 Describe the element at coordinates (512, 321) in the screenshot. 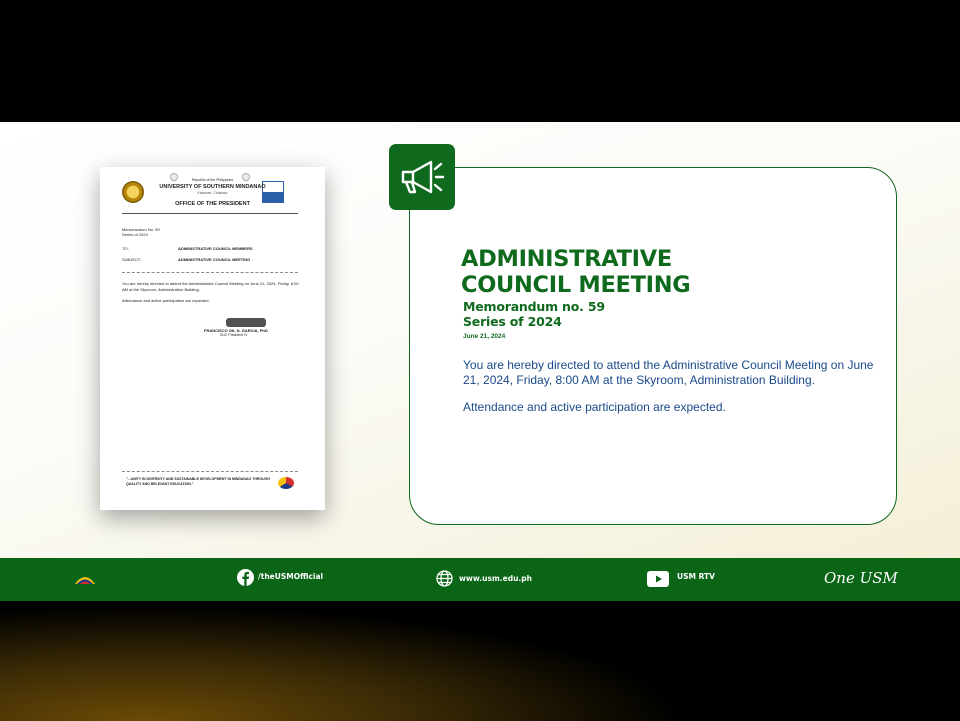

I see `memo-series: Series of 2024` at that location.